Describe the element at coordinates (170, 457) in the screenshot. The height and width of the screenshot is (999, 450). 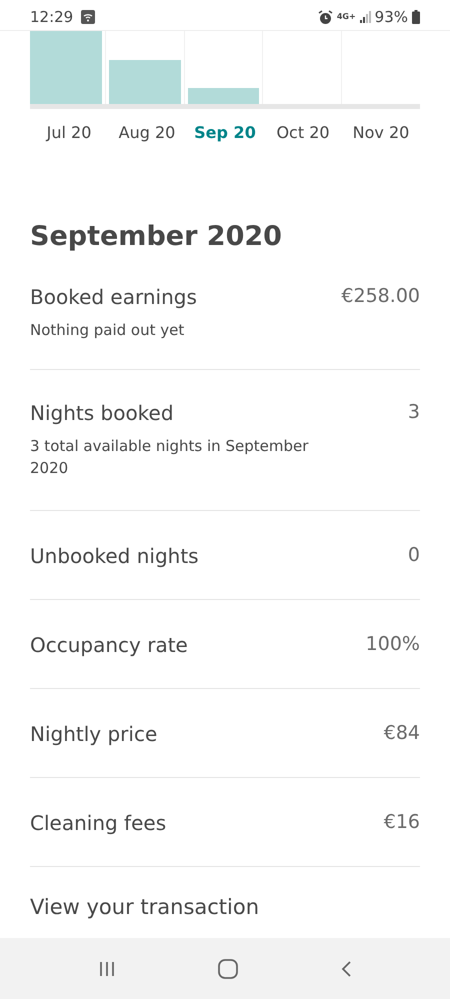
I see `row-note: 3 total available nights in September 2020` at that location.